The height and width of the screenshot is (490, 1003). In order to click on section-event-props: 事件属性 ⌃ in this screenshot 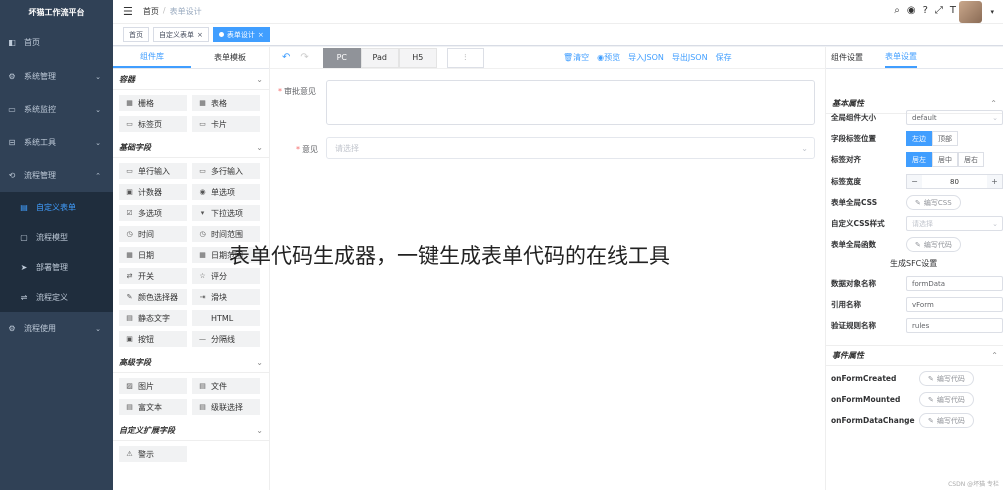, I will do `click(914, 355)`.